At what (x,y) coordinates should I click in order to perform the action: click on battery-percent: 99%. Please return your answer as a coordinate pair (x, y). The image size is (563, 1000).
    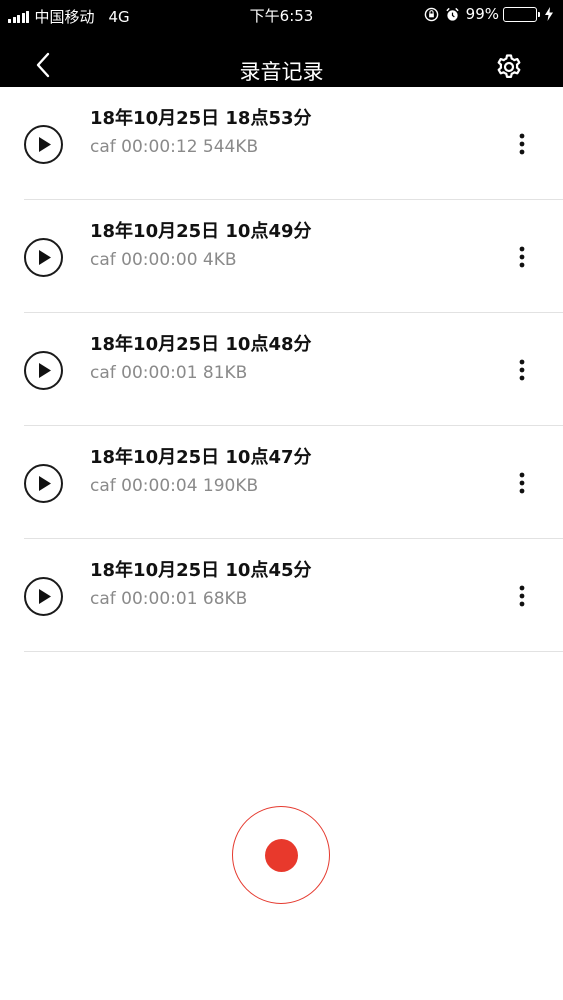
    Looking at the image, I should click on (482, 14).